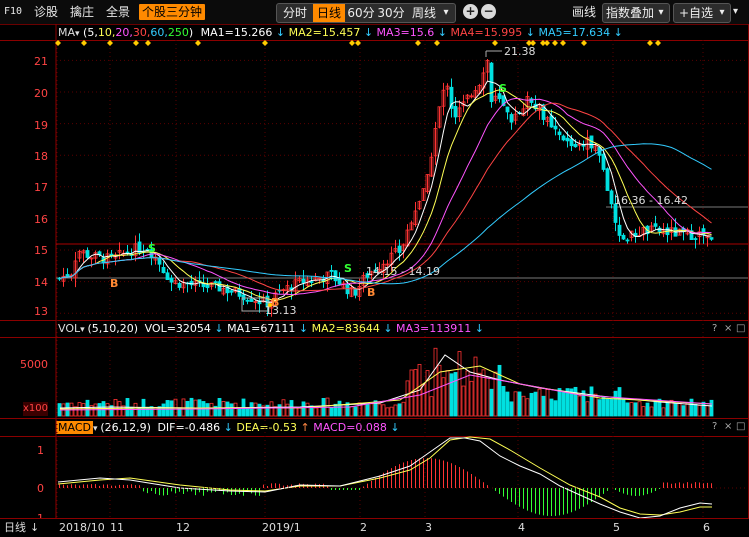 The height and width of the screenshot is (537, 749). What do you see at coordinates (702, 13) in the screenshot?
I see `watchlist-dropdown: +自选 ▾` at bounding box center [702, 13].